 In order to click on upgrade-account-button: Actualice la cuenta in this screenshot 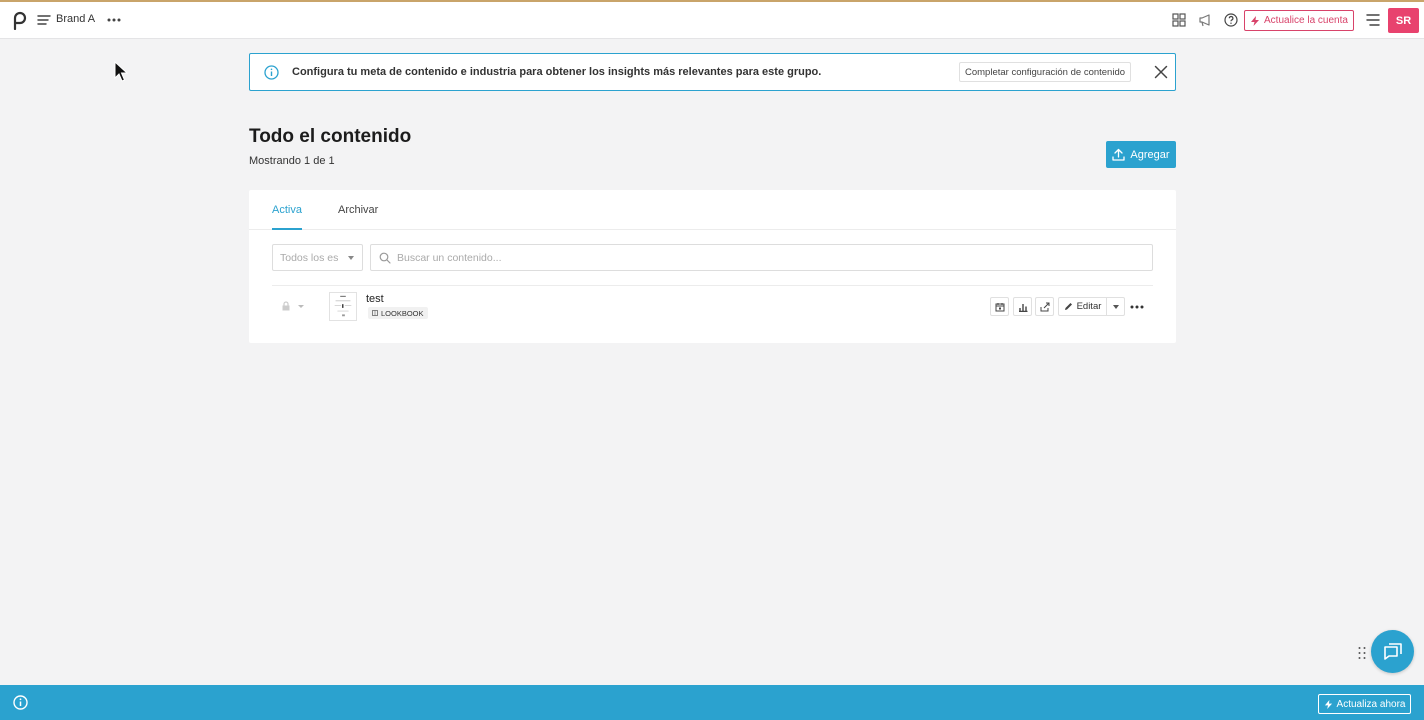, I will do `click(1299, 20)`.